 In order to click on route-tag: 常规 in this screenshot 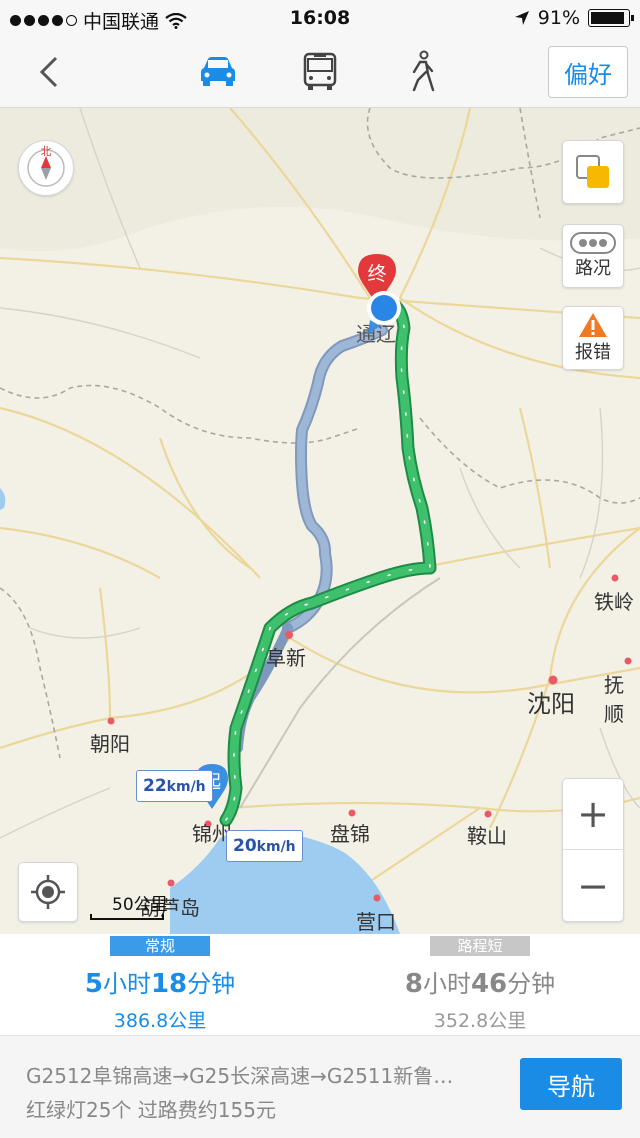, I will do `click(160, 946)`.